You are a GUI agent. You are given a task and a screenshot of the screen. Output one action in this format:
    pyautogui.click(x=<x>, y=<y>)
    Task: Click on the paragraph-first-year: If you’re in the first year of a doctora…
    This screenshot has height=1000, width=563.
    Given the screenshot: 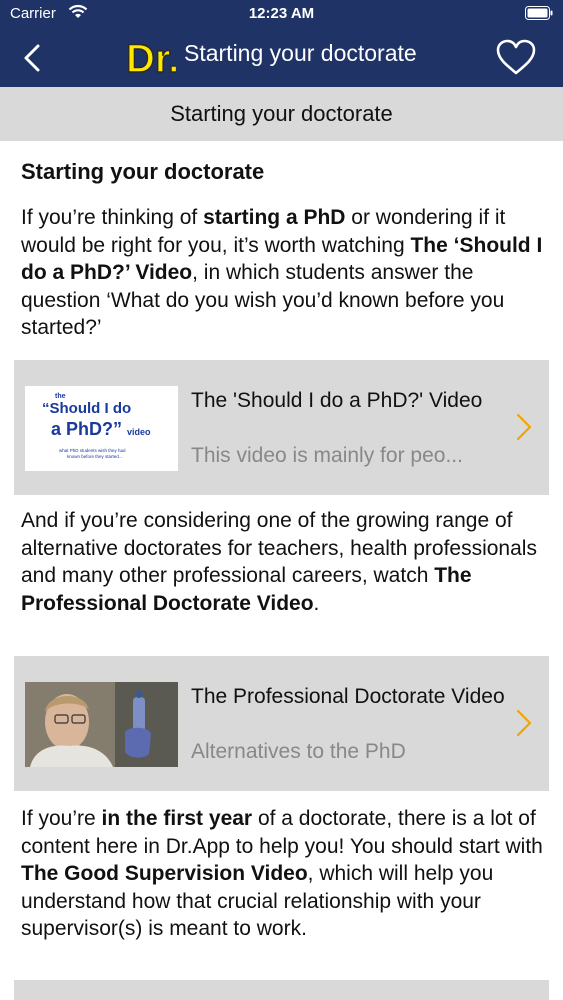 What is the action you would take?
    pyautogui.click(x=283, y=874)
    